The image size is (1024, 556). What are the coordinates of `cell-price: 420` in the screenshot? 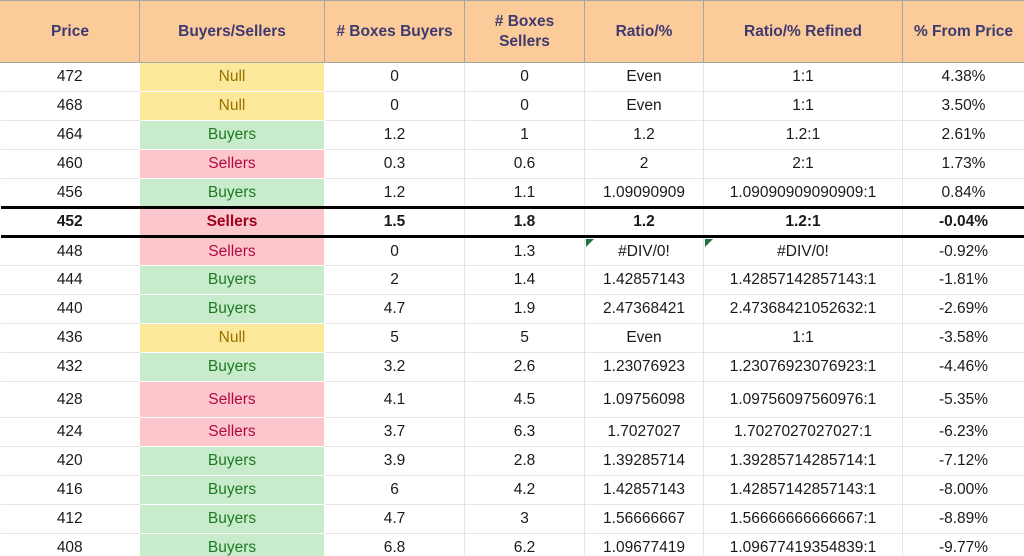 It's located at (70, 461).